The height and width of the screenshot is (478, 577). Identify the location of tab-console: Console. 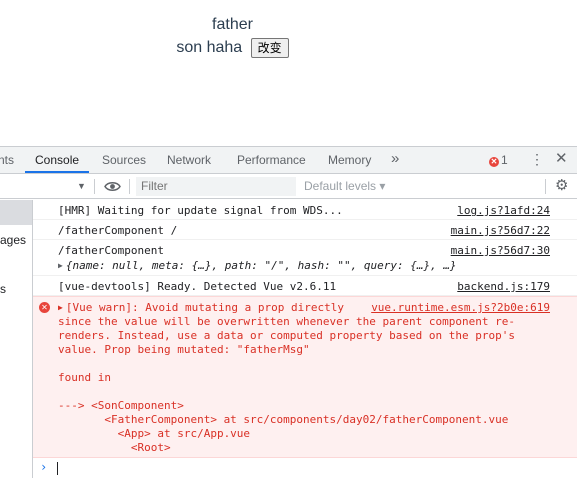
(57, 160).